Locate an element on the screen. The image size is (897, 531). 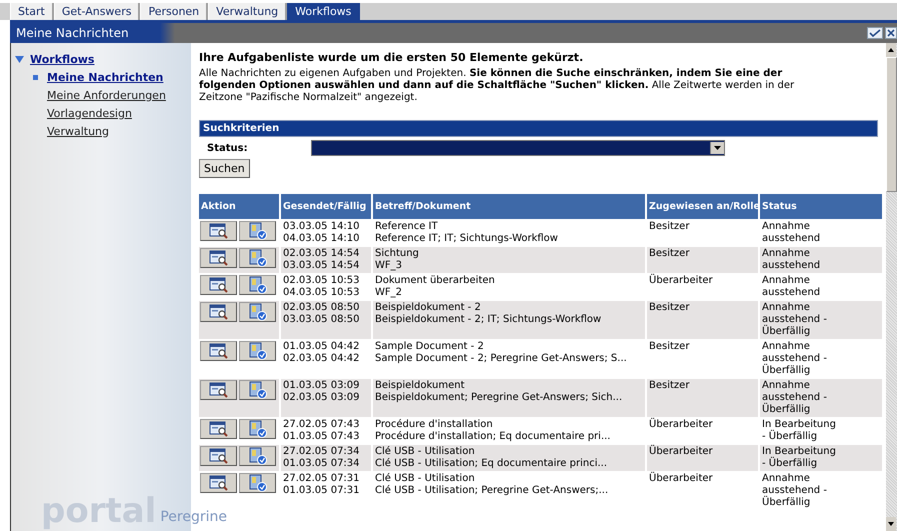
due-date: 04.03.05 10:53 is located at coordinates (322, 293).